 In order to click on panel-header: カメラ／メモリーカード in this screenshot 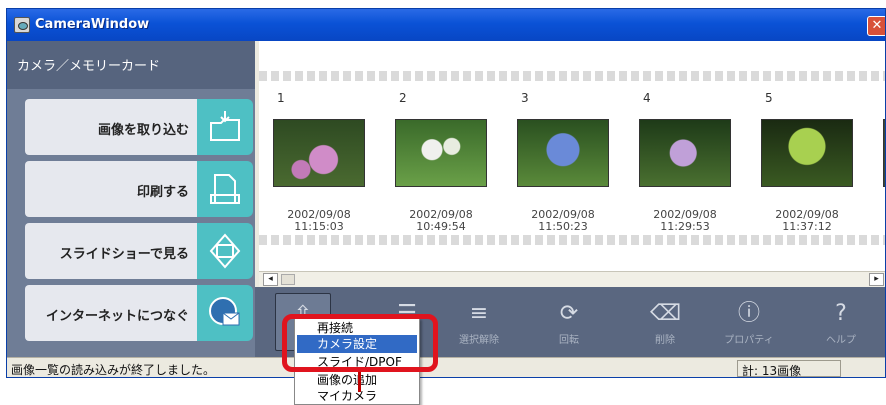, I will do `click(131, 65)`.